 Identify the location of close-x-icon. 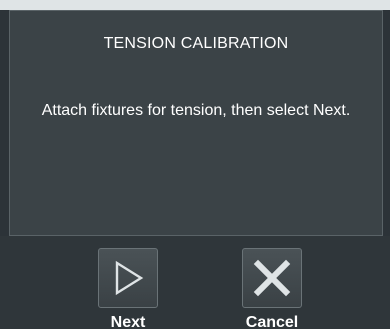
(272, 278).